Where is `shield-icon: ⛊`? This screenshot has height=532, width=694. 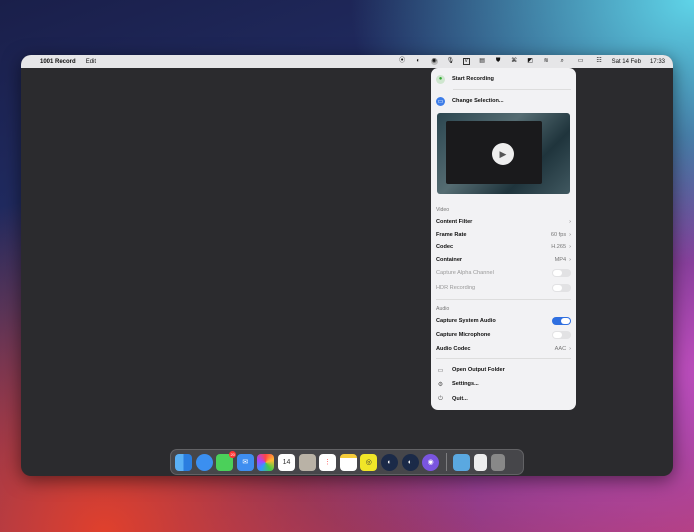
shield-icon: ⛊ is located at coordinates (498, 61).